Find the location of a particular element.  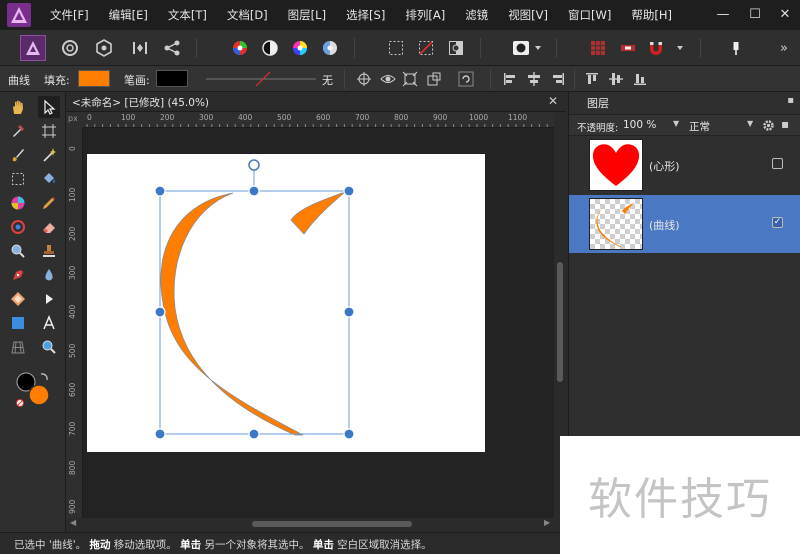

invert-selection-button is located at coordinates (456, 48).